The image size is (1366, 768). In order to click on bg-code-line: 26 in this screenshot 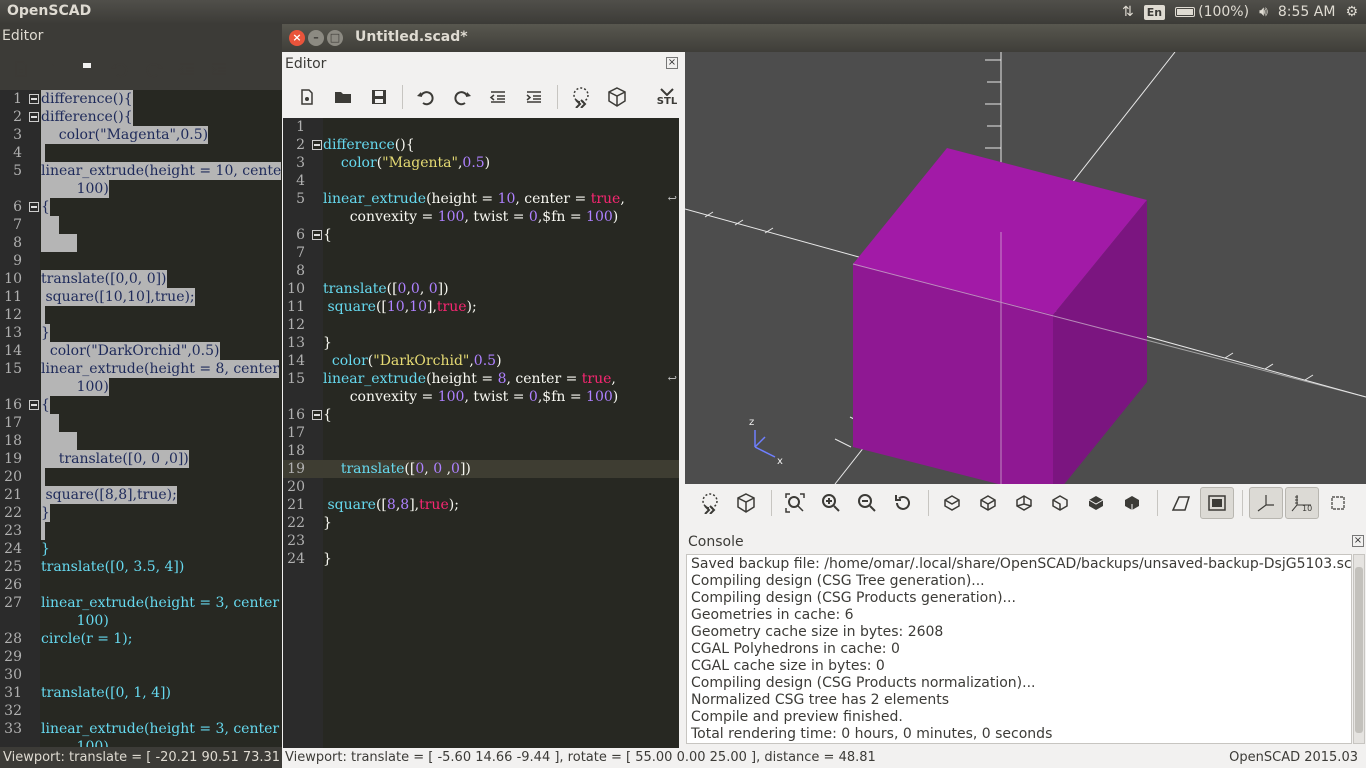, I will do `click(142, 585)`.